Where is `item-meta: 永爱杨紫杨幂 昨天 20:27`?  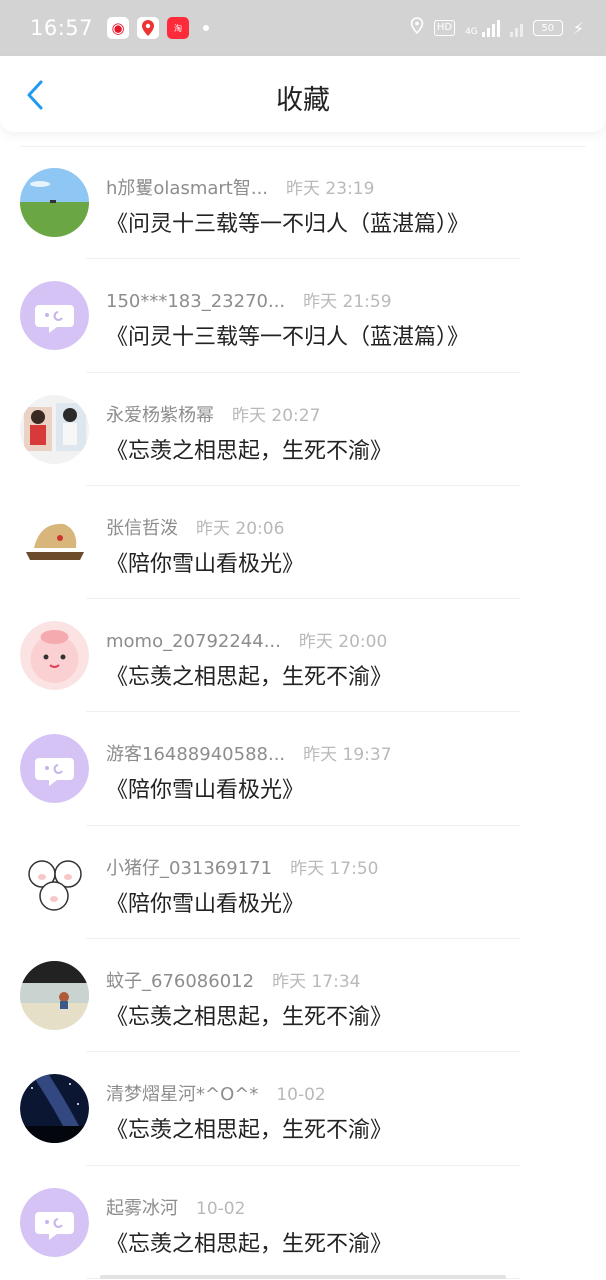 item-meta: 永爱杨紫杨幂 昨天 20:27 is located at coordinates (213, 414).